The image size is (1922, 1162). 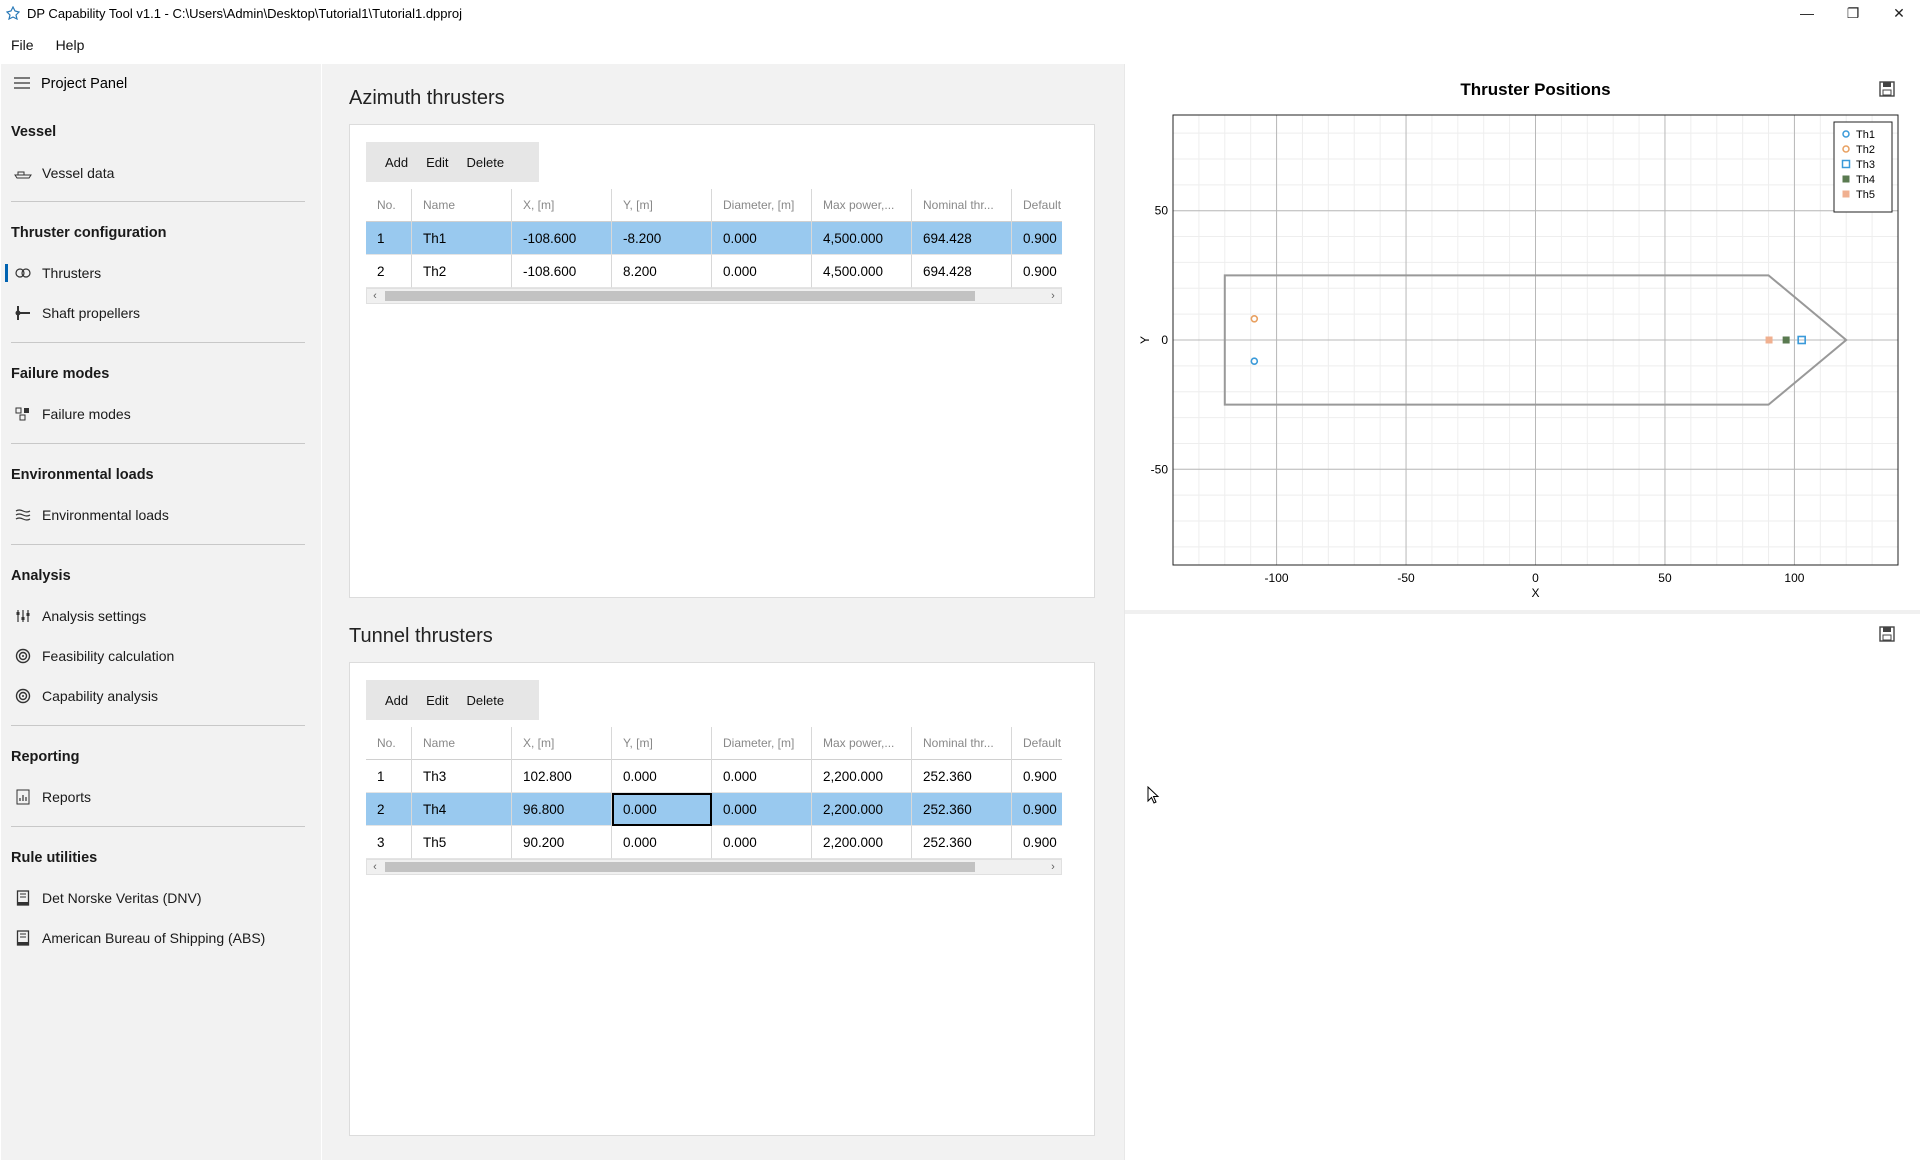 I want to click on section-reporting: Reporting, so click(x=45, y=757).